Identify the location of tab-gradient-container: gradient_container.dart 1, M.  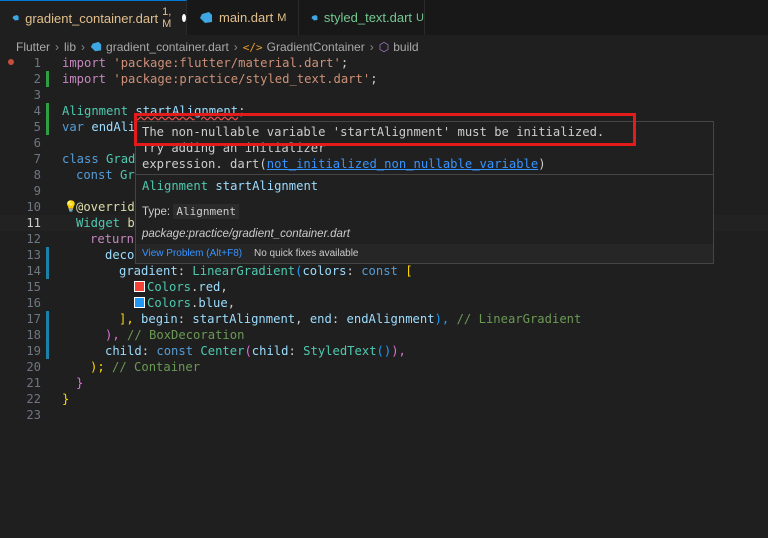
(93, 17).